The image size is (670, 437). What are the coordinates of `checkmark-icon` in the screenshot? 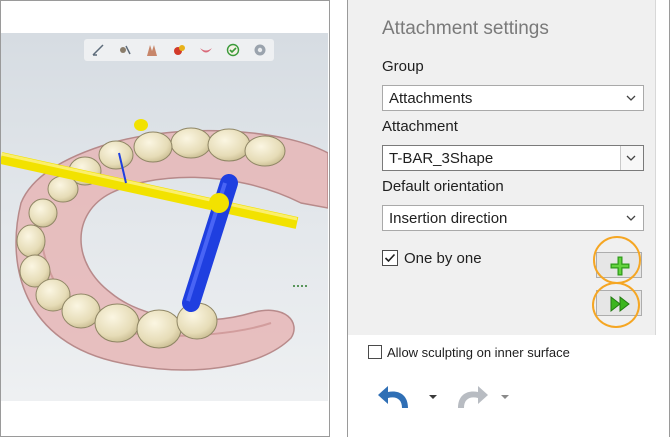 It's located at (390, 258).